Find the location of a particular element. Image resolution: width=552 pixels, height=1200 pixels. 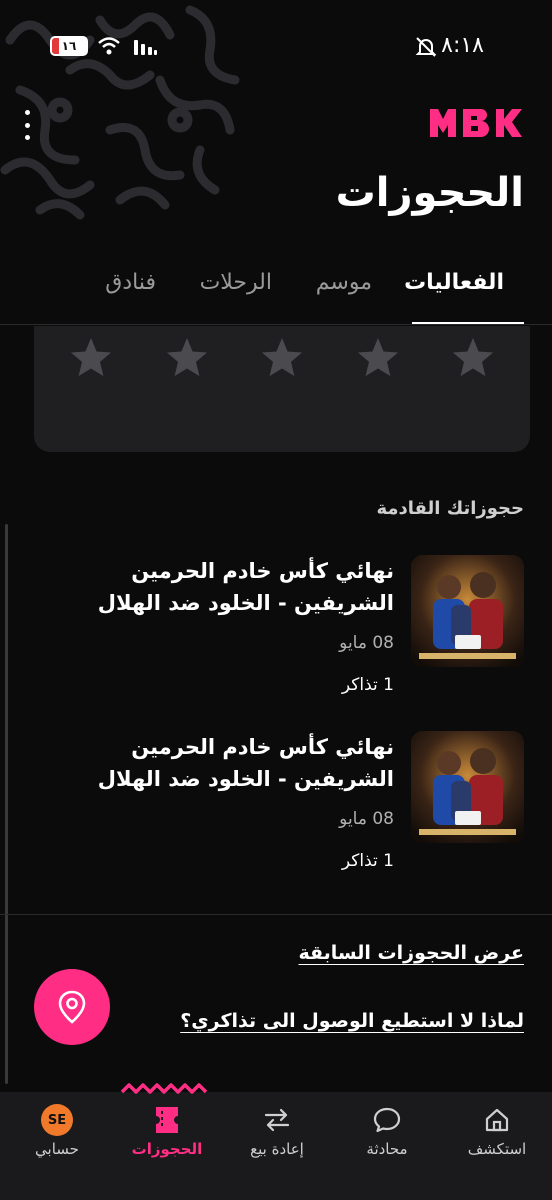

star-rating is located at coordinates (282, 358).